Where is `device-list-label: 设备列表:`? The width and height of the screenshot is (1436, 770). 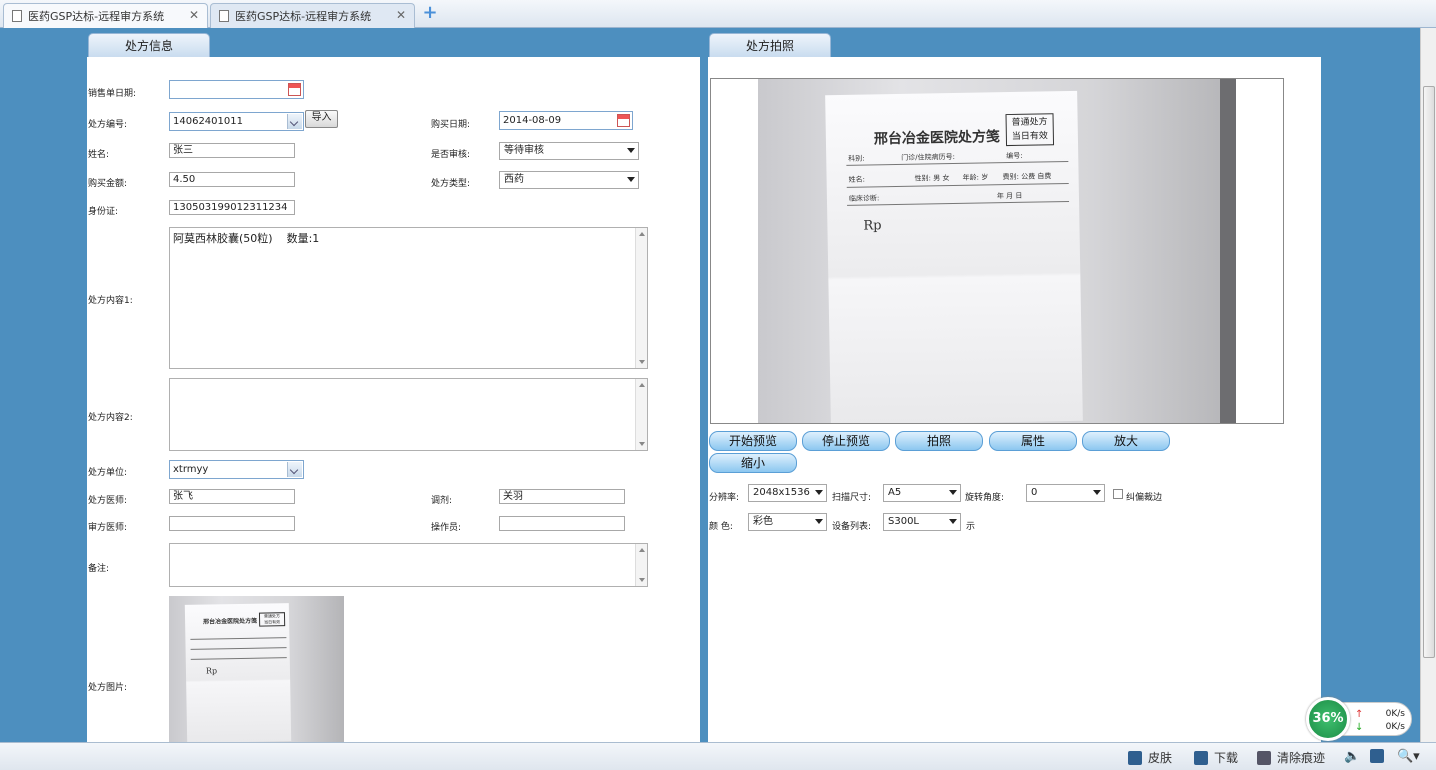
device-list-label: 设备列表: is located at coordinates (852, 527).